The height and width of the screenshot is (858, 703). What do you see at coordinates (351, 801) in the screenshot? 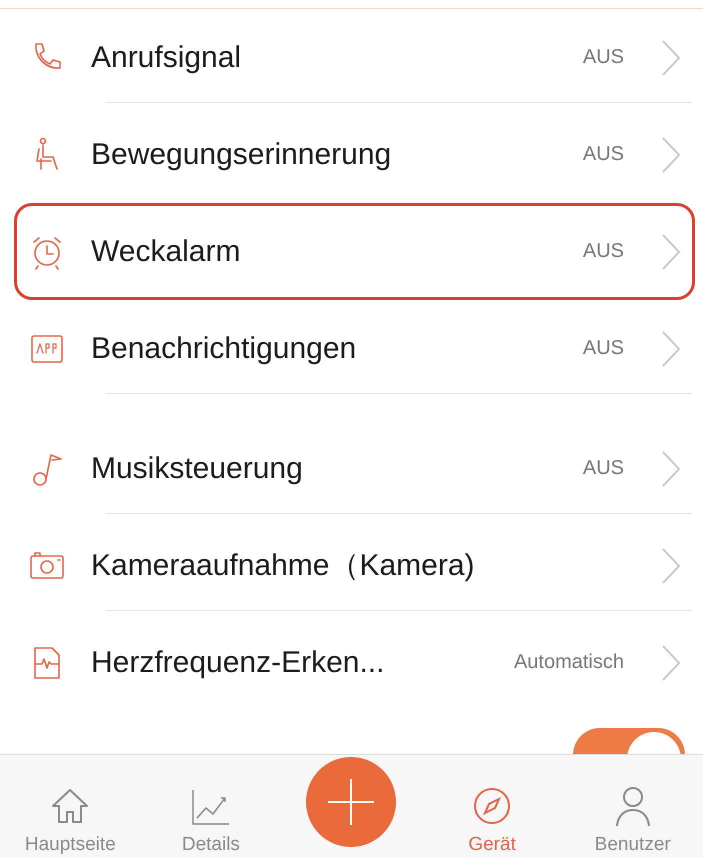
I see `plus-icon` at bounding box center [351, 801].